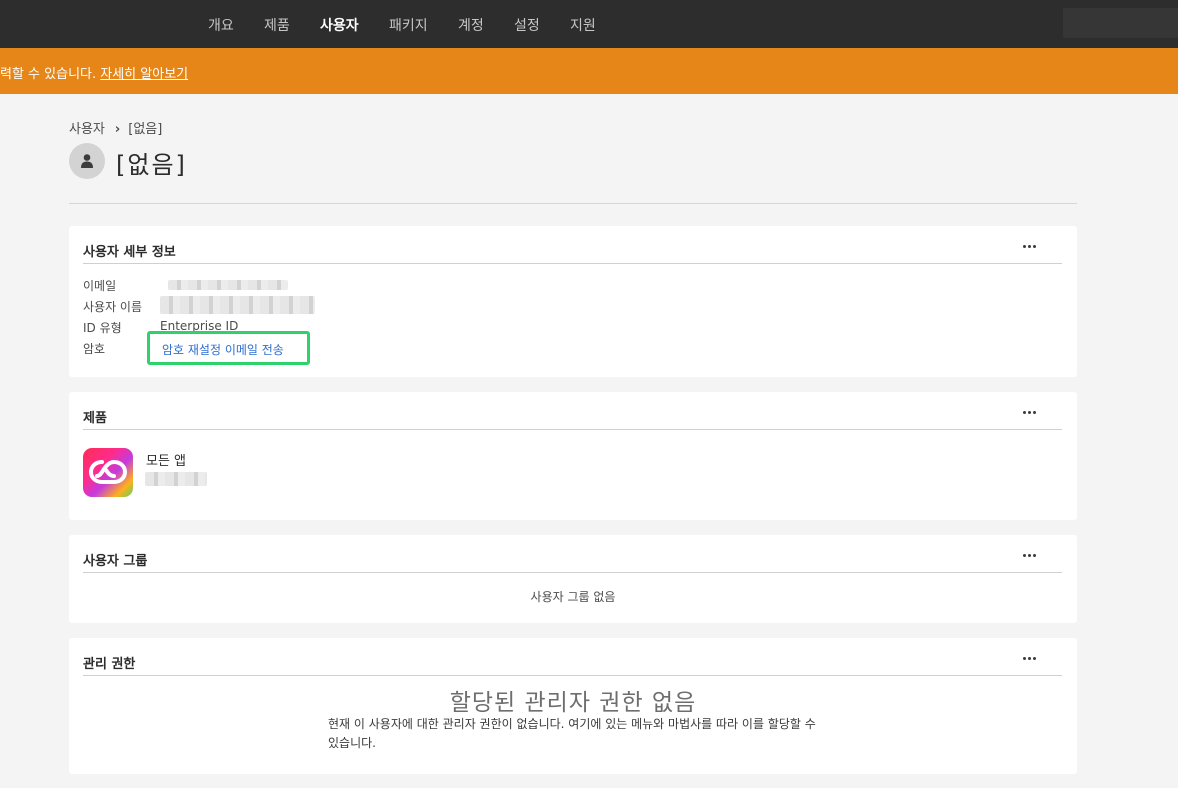 The height and width of the screenshot is (788, 1178). I want to click on notice-banner: 력할 수 있습니다. 자세히 알아보기, so click(589, 71).